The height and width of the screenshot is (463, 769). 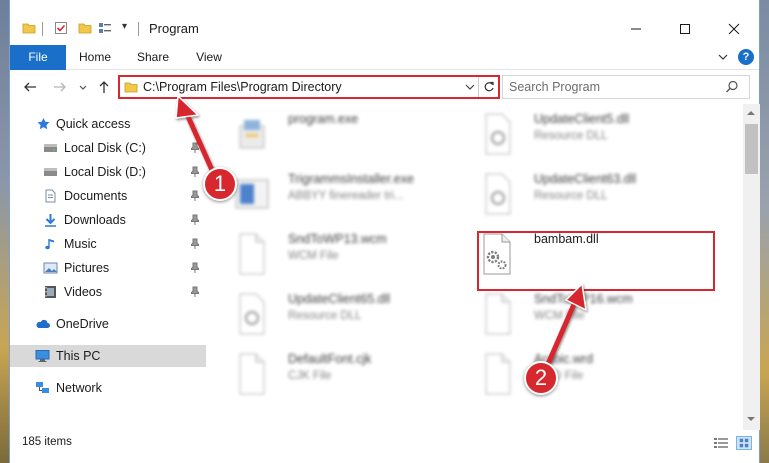 What do you see at coordinates (744, 443) in the screenshot?
I see `large-icons-view-icon` at bounding box center [744, 443].